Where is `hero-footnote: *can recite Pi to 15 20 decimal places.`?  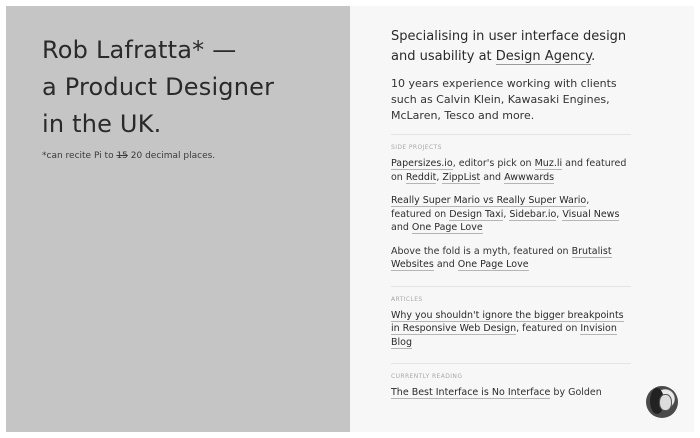 hero-footnote: *can recite Pi to 15 20 decimal places. is located at coordinates (128, 156).